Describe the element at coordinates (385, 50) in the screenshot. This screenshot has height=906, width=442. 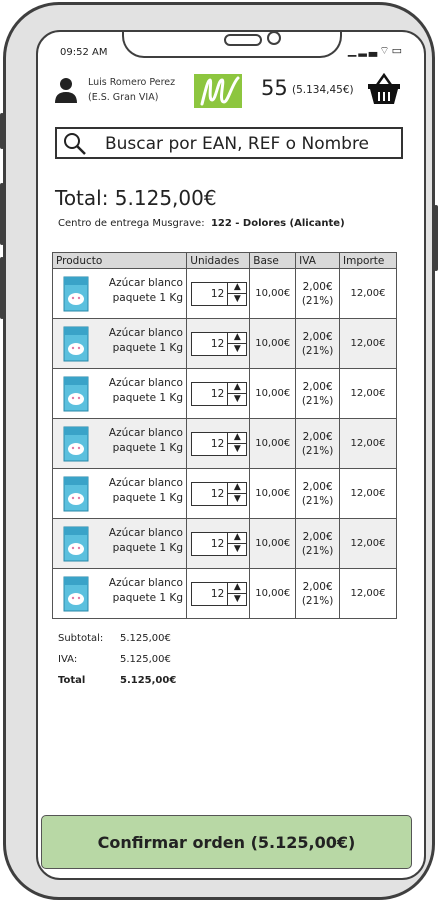
I see `wifi-icon: ⌔` at that location.